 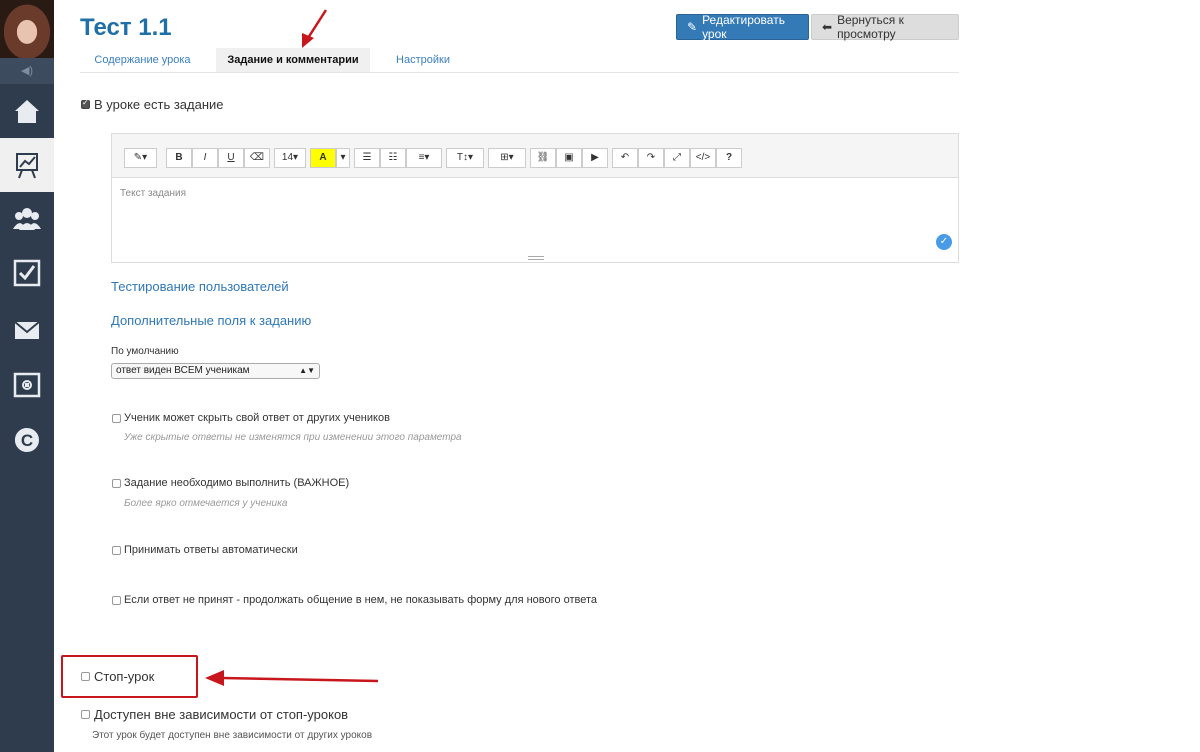 I want to click on link-icon: ⛓, so click(x=543, y=158).